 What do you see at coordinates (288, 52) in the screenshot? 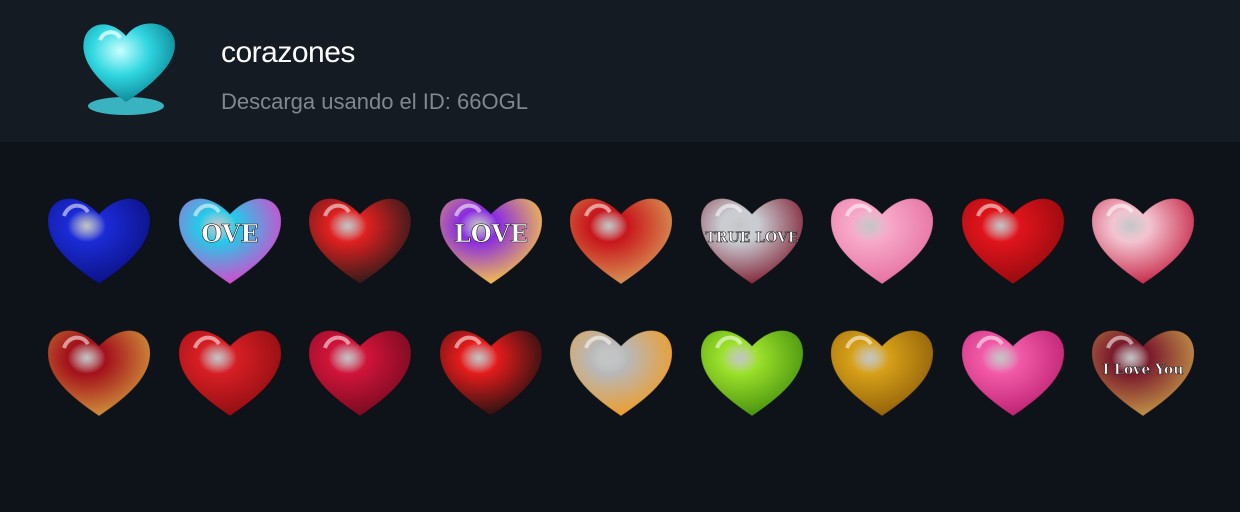
I see `pack-title: corazones` at bounding box center [288, 52].